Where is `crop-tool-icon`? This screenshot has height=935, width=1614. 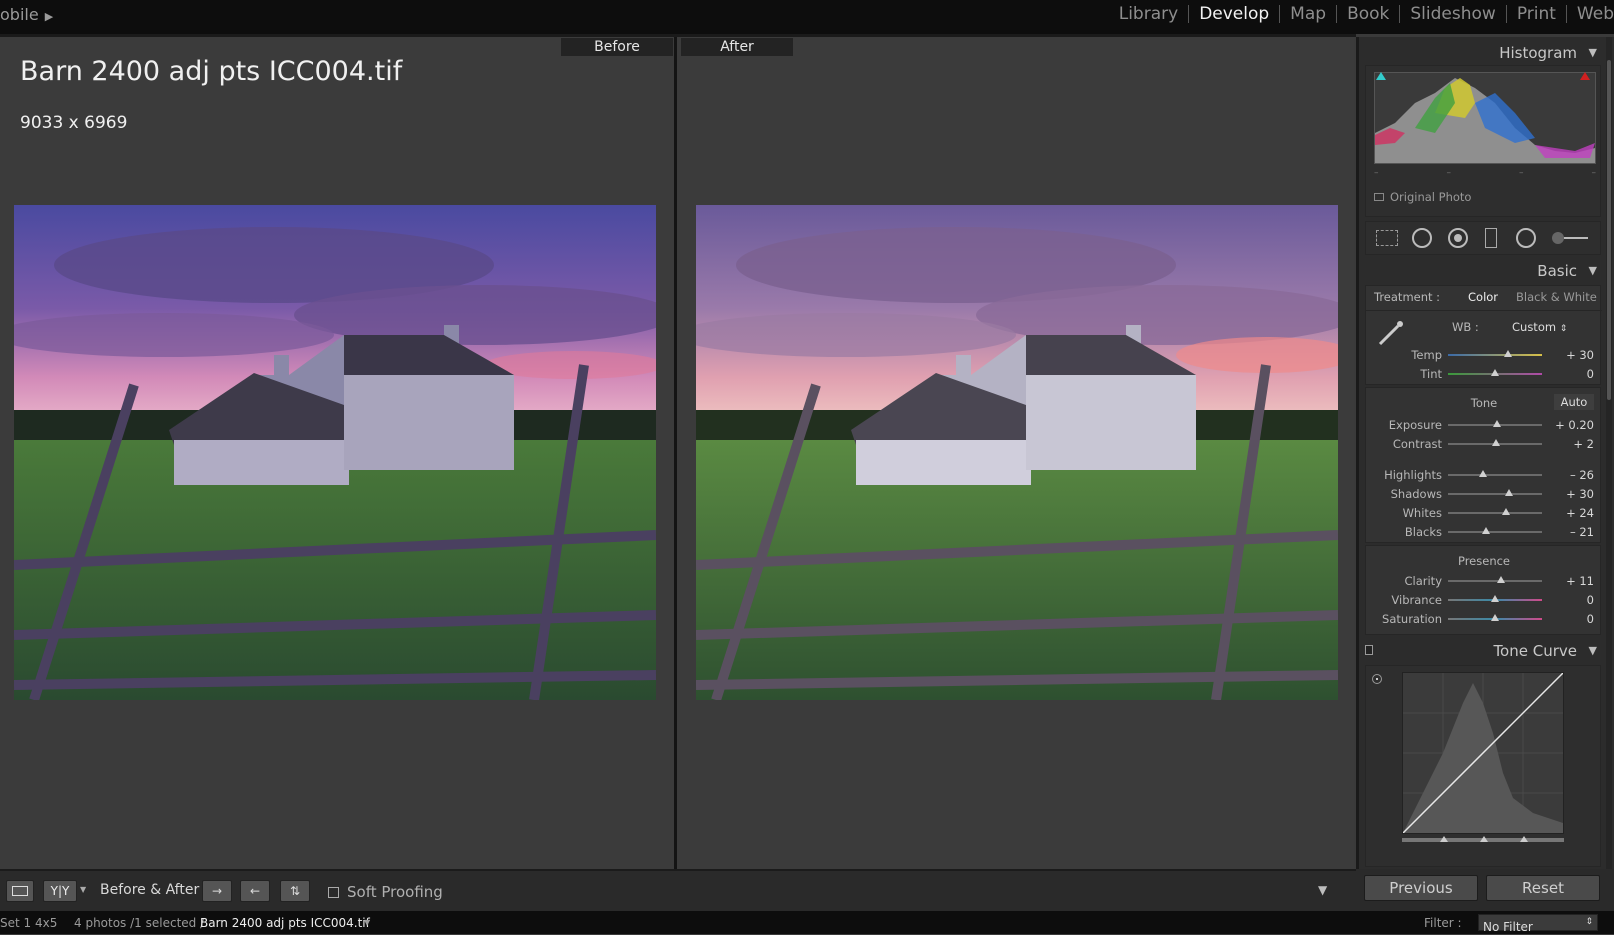
crop-tool-icon is located at coordinates (1387, 238).